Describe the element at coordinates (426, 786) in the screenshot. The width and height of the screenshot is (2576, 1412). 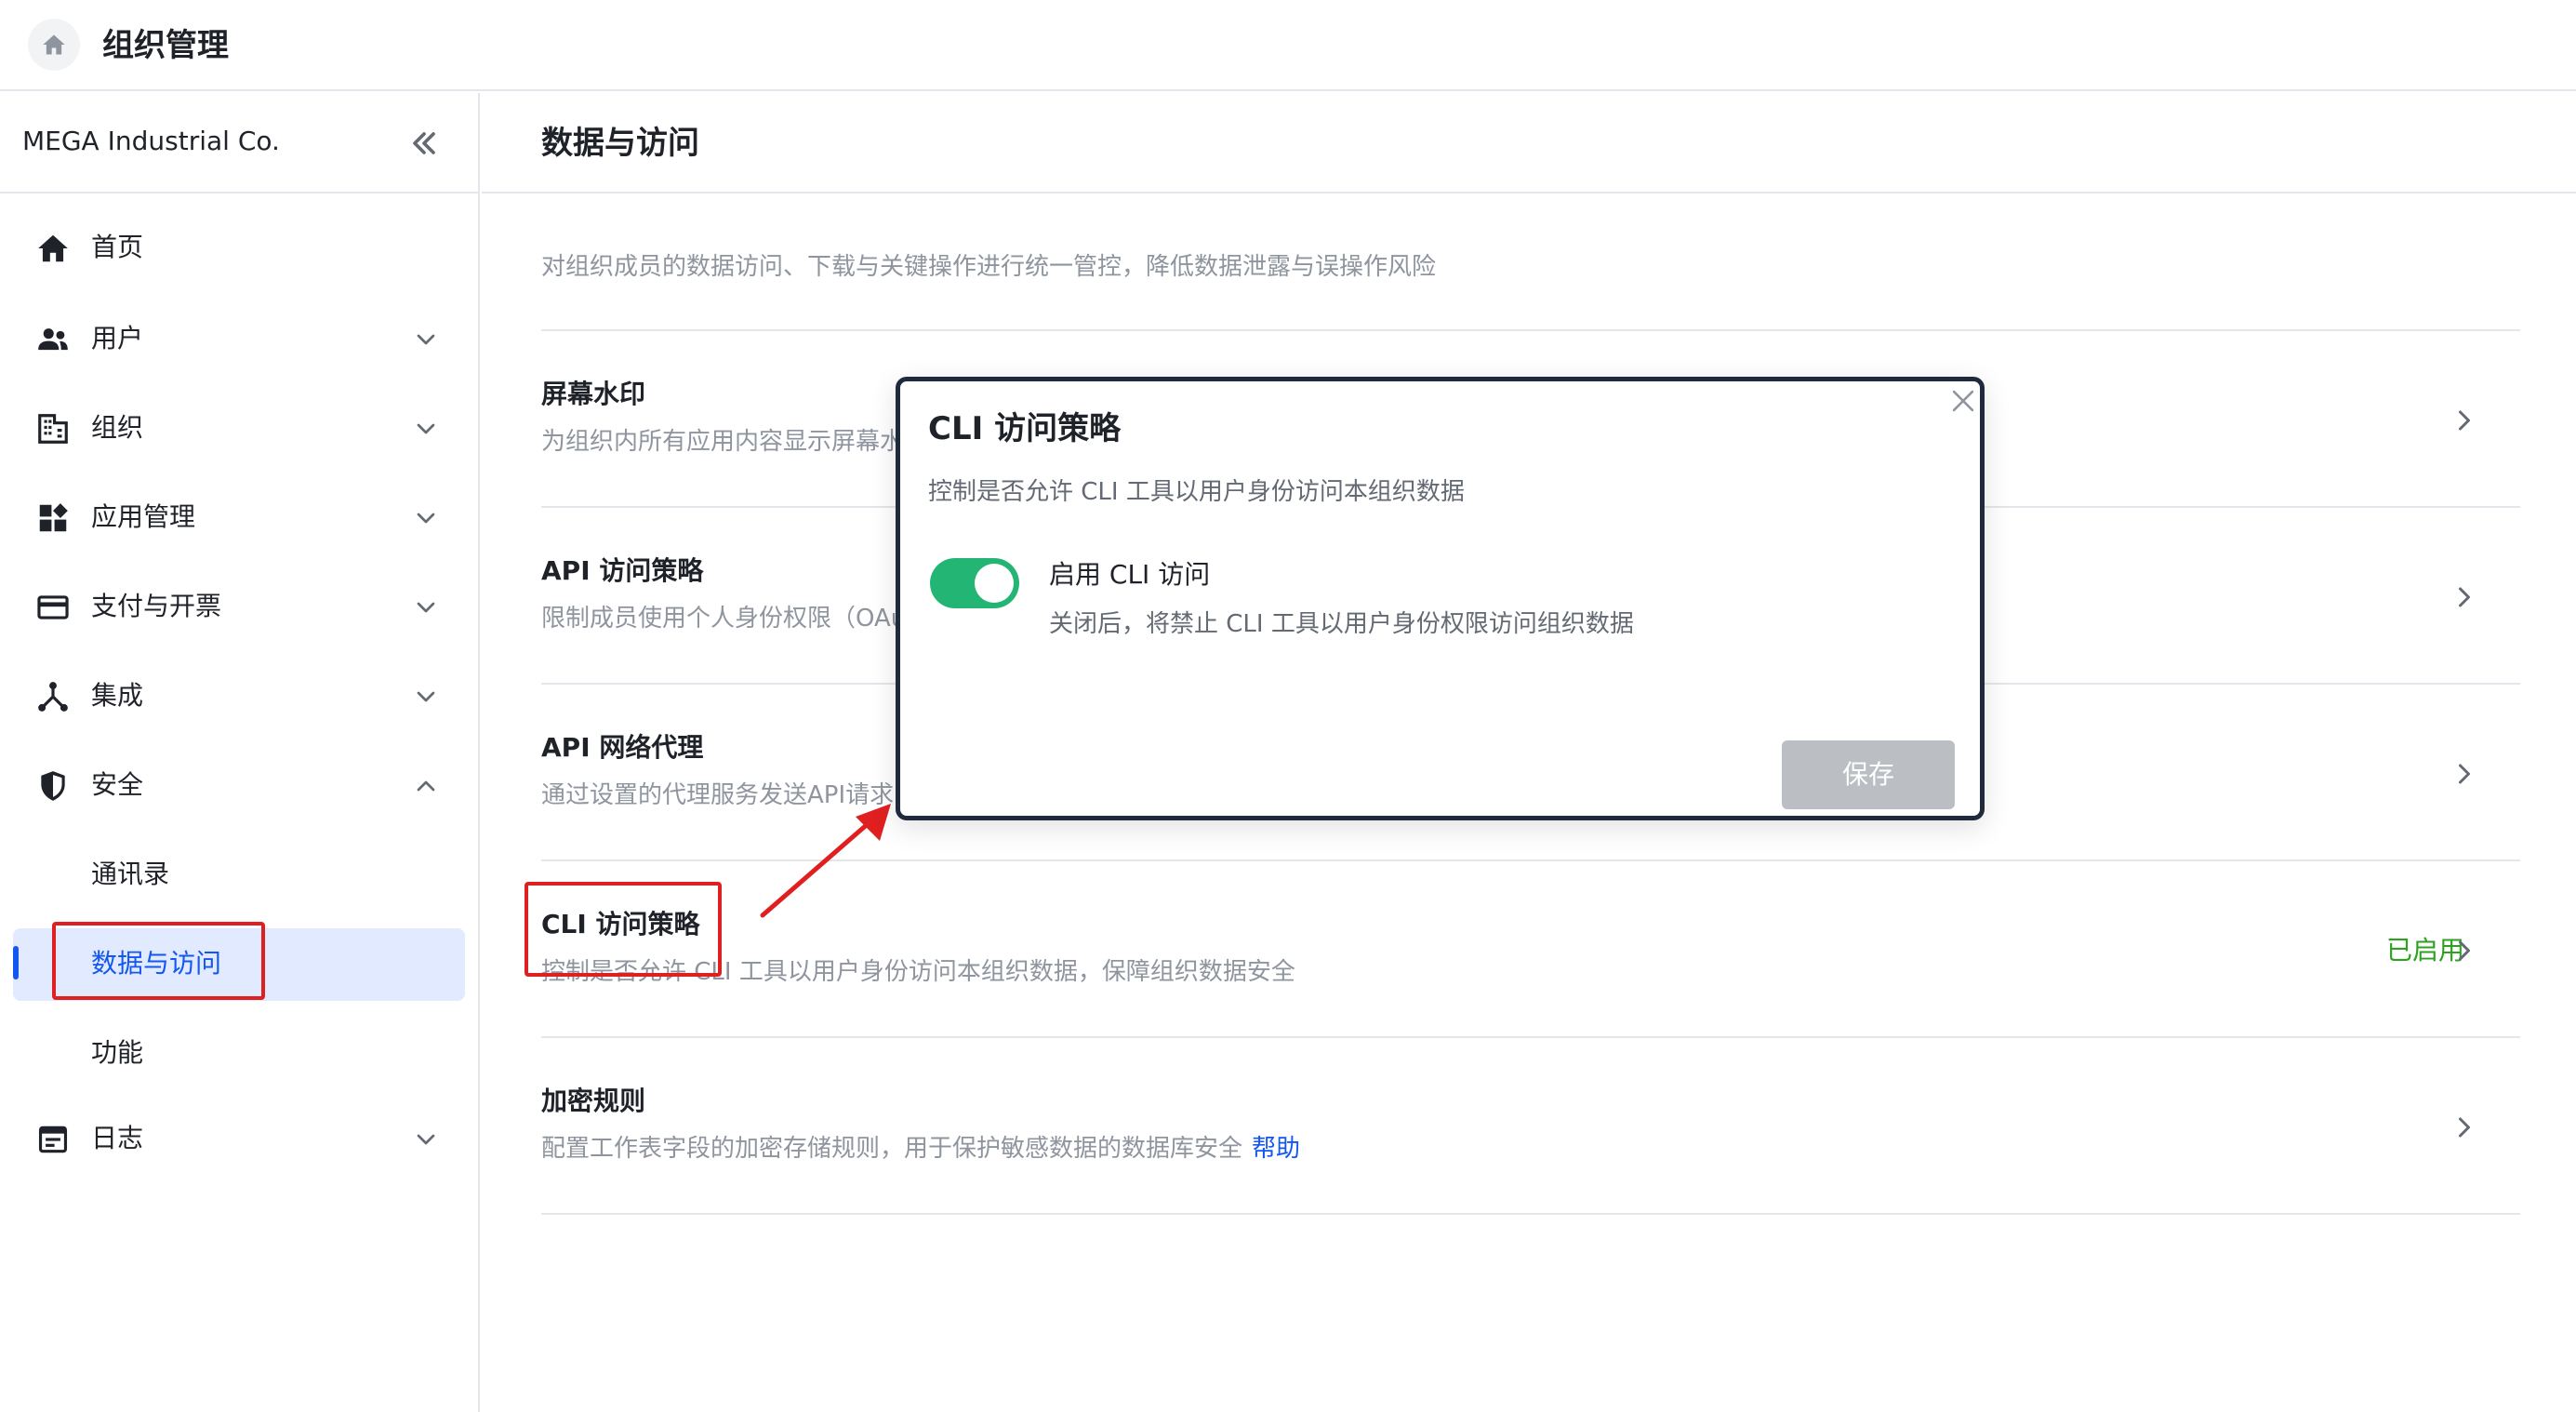
I see `chevron-up-icon` at that location.